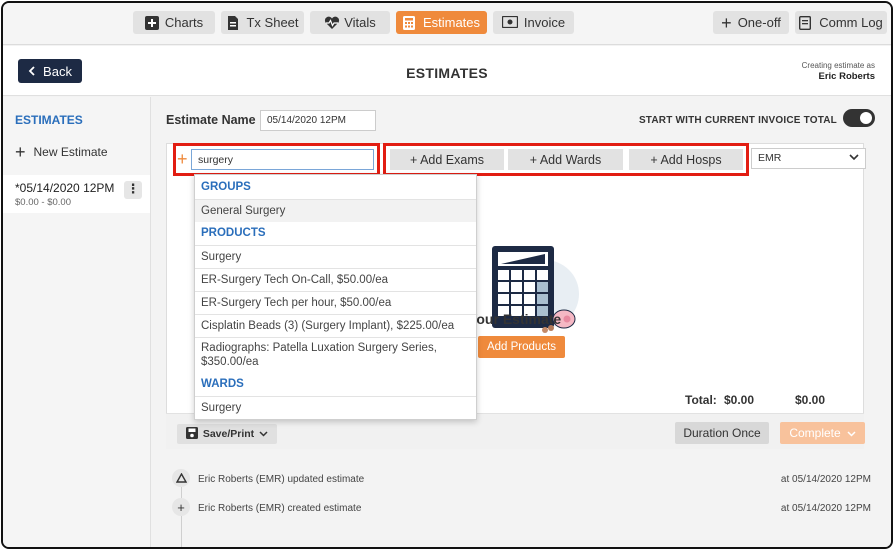  I want to click on new-estimate-button: + New Estimate, so click(61, 152).